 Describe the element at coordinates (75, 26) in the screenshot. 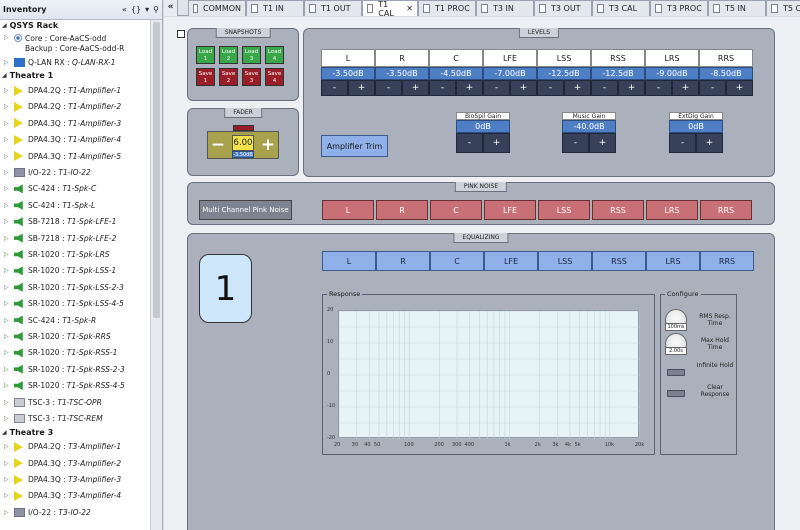

I see `inventory-section: ◢ QSYS Rack` at that location.